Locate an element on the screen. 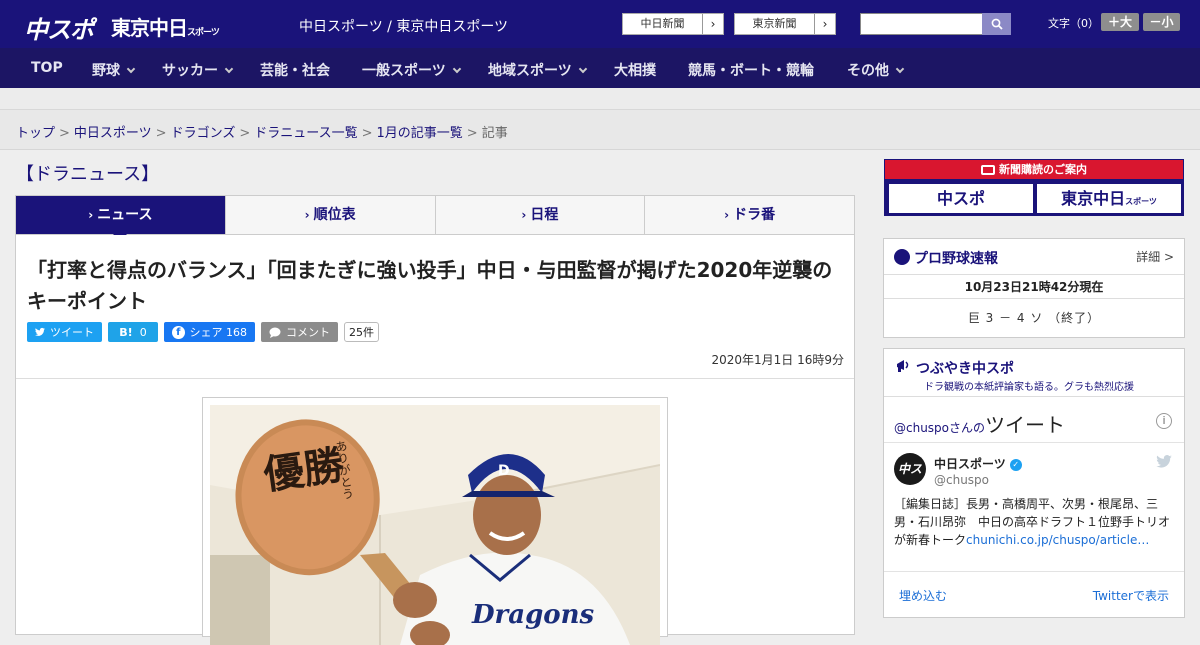 This screenshot has height=645, width=1200. article-photo: 優勝 ありがとう Dragons D is located at coordinates (435, 525).